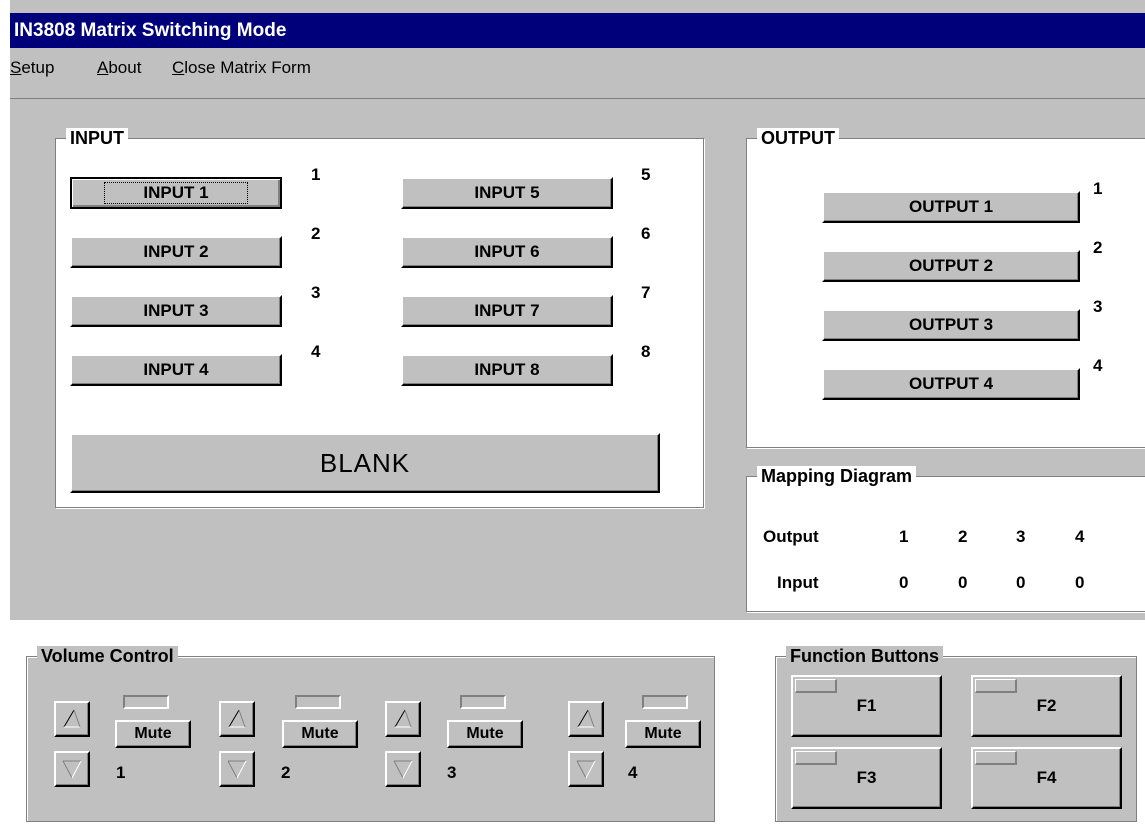  I want to click on blank-button: BLANK, so click(365, 463).